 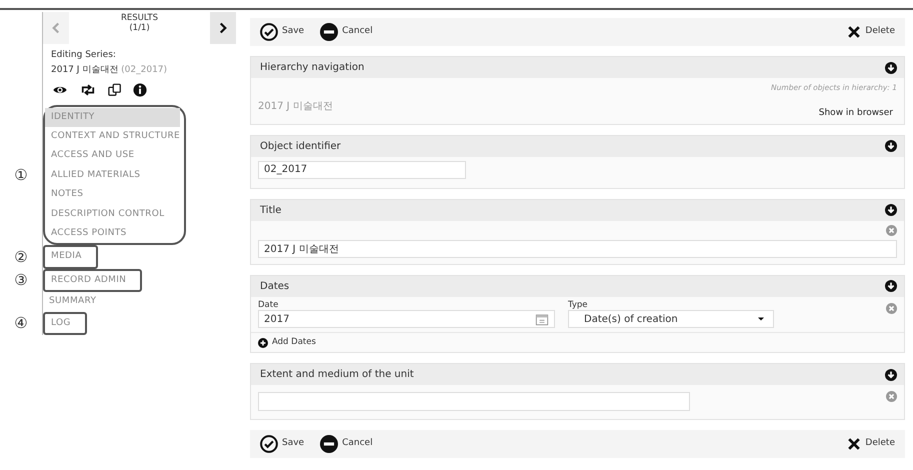 I want to click on nav-item: SUMMARY, so click(x=69, y=302).